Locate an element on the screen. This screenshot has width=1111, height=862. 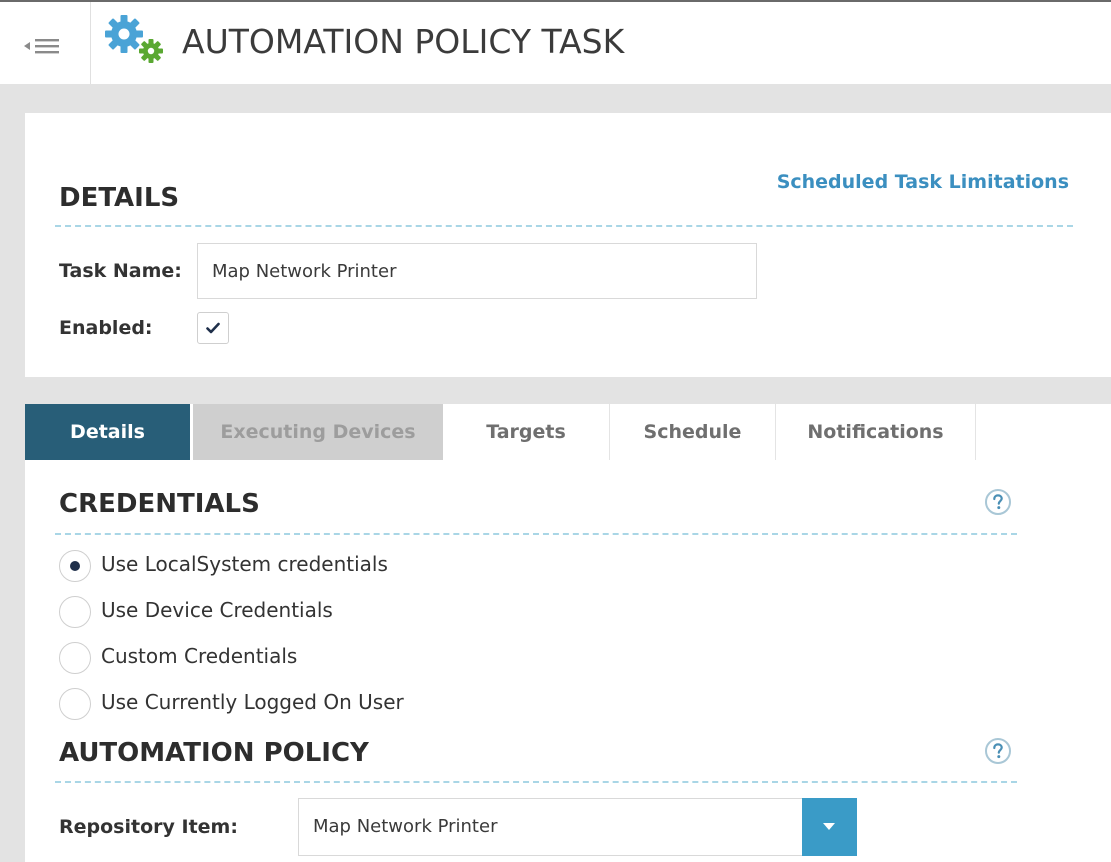
task-name-input is located at coordinates (477, 271).